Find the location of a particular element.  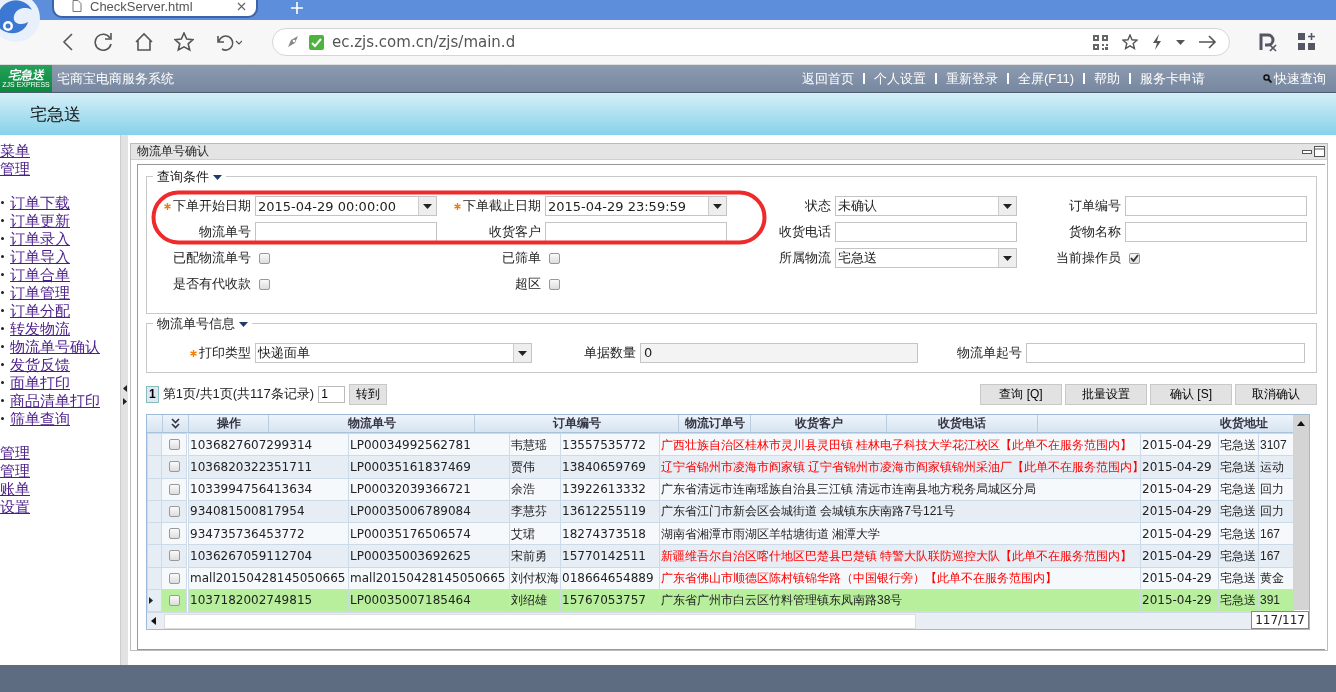

dropdown-field: 2015-04-29 23:59:59 is located at coordinates (636, 206).